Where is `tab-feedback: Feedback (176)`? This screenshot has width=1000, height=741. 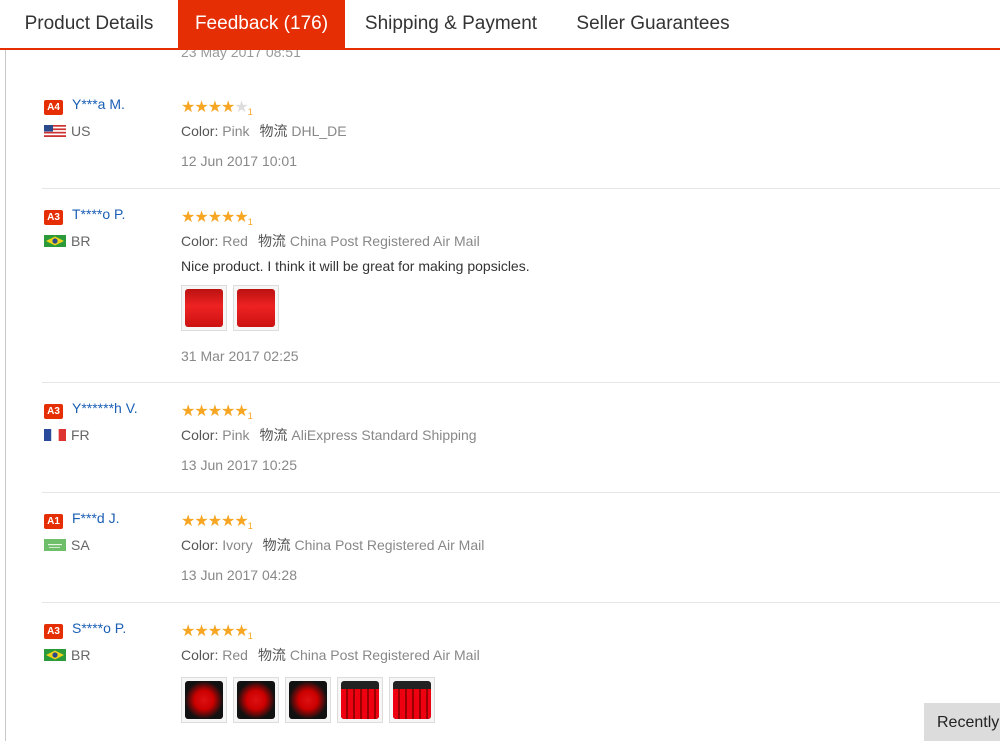 tab-feedback: Feedback (176) is located at coordinates (261, 24).